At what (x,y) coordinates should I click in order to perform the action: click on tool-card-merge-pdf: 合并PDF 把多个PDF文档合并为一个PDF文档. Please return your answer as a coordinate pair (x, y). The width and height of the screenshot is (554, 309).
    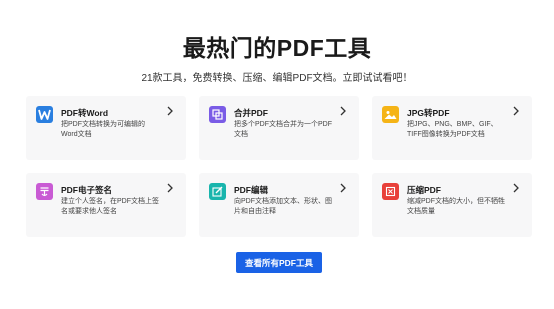
    Looking at the image, I should click on (279, 128).